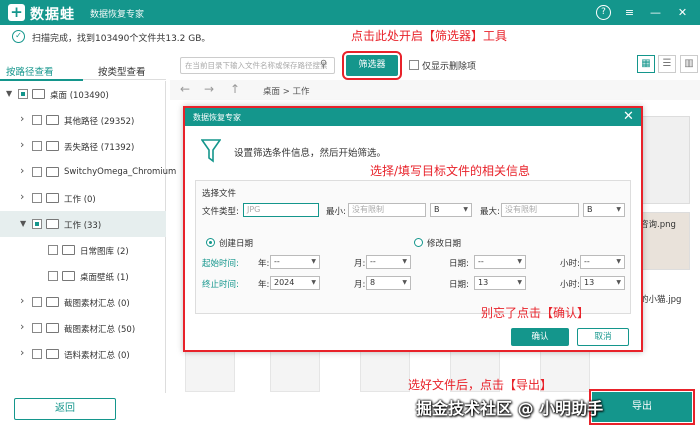 This screenshot has width=700, height=427. What do you see at coordinates (540, 337) in the screenshot?
I see `confirm-button: 确认` at bounding box center [540, 337].